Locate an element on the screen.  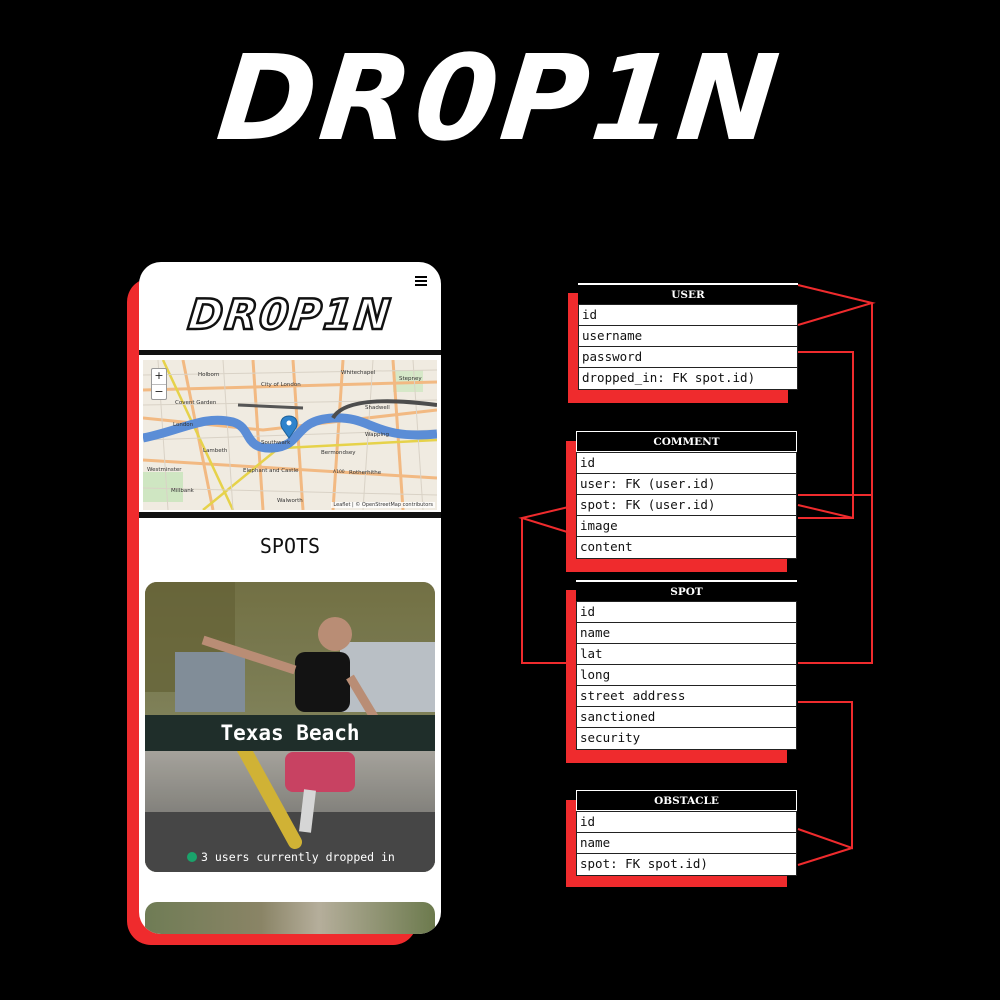
er-field: security is located at coordinates (610, 737).